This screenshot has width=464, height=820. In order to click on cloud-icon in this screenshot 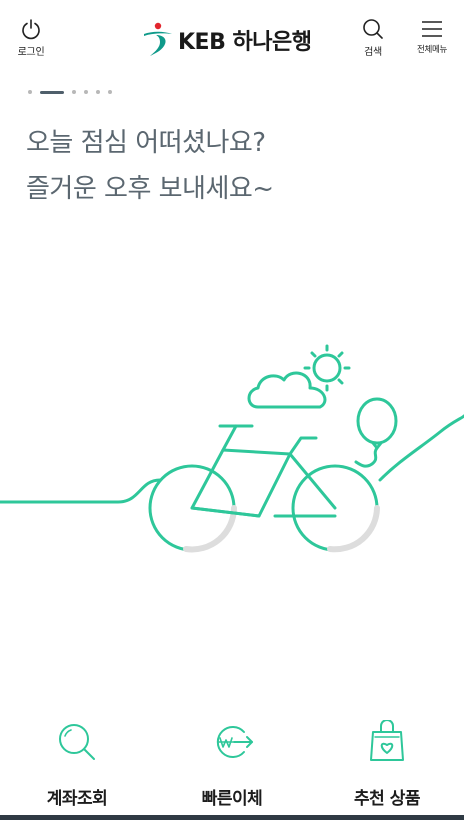, I will do `click(287, 390)`.